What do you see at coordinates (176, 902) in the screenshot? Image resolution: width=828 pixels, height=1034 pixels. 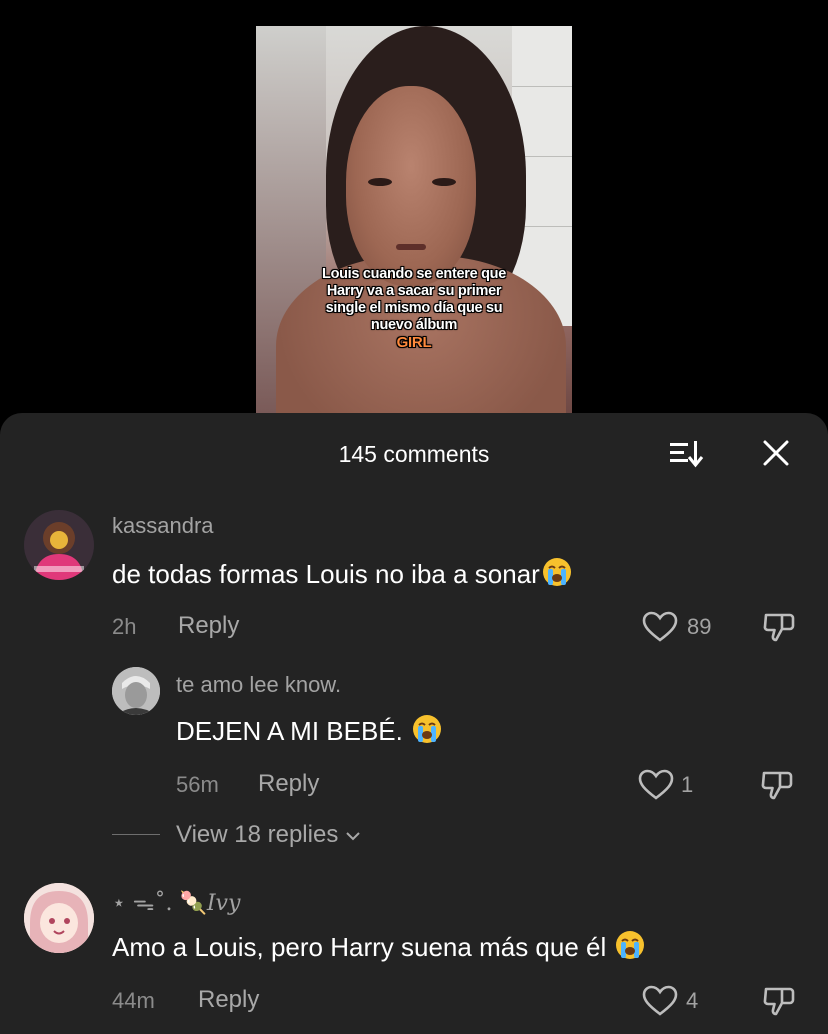 I see `comment-username: ⋆ ᯓ˚. 🍡𝐼𝑣𝑦` at bounding box center [176, 902].